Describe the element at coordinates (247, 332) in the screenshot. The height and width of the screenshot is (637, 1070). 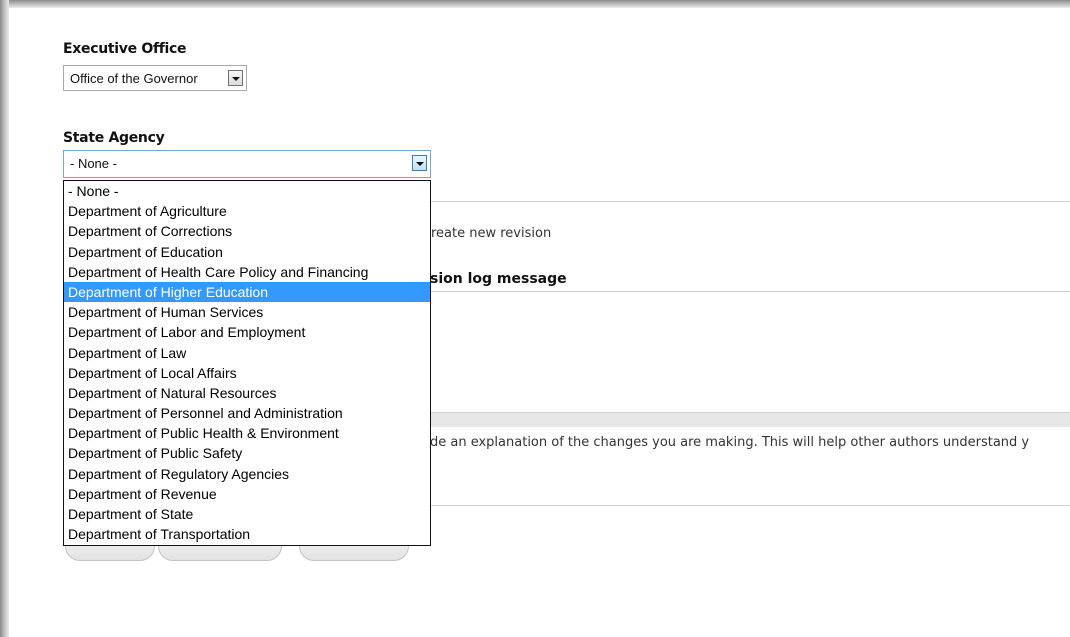
I see `dropdown-option: Department of Labor and Employment` at that location.